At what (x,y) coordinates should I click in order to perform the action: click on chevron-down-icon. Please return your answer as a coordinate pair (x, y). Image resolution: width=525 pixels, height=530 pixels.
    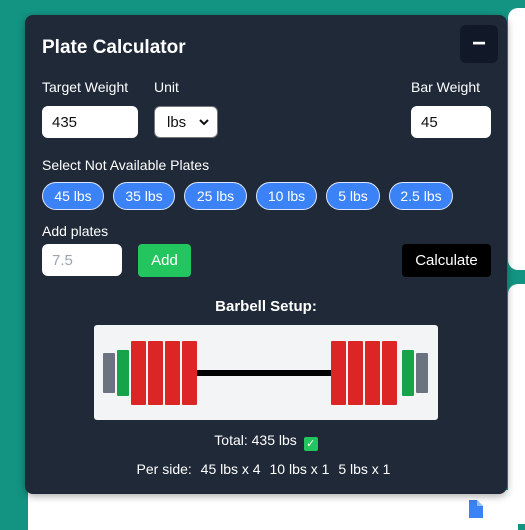
    Looking at the image, I should click on (204, 122).